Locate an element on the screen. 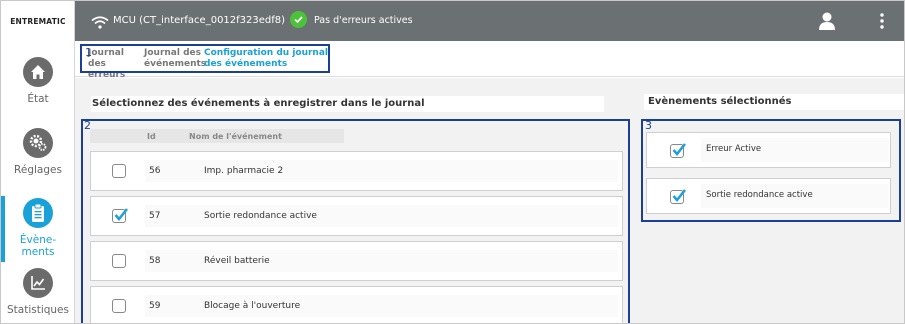 This screenshot has width=905, height=324. gears-icon is located at coordinates (38, 143).